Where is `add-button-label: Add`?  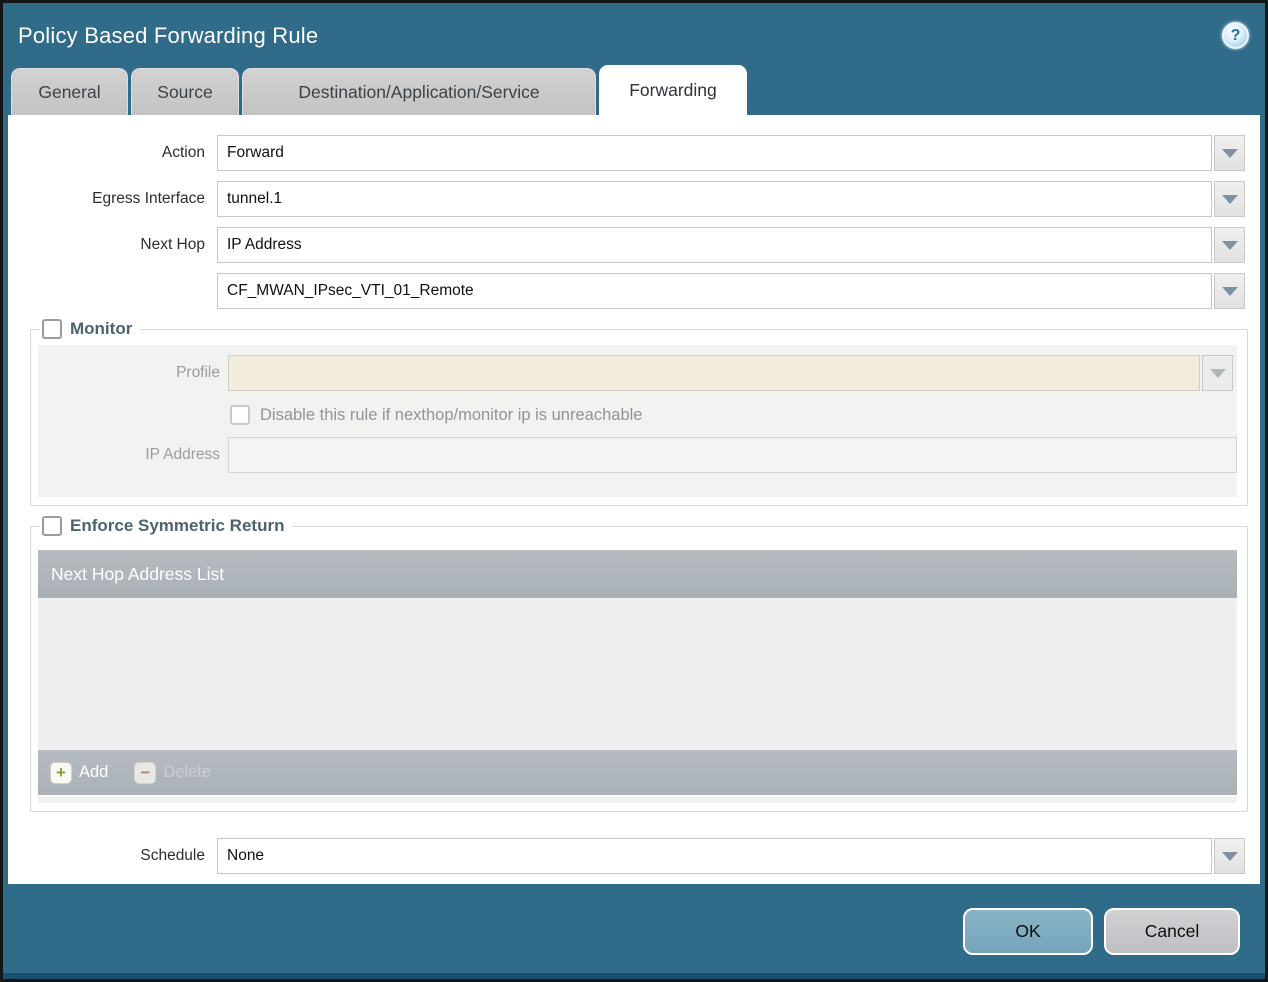 add-button-label: Add is located at coordinates (94, 772).